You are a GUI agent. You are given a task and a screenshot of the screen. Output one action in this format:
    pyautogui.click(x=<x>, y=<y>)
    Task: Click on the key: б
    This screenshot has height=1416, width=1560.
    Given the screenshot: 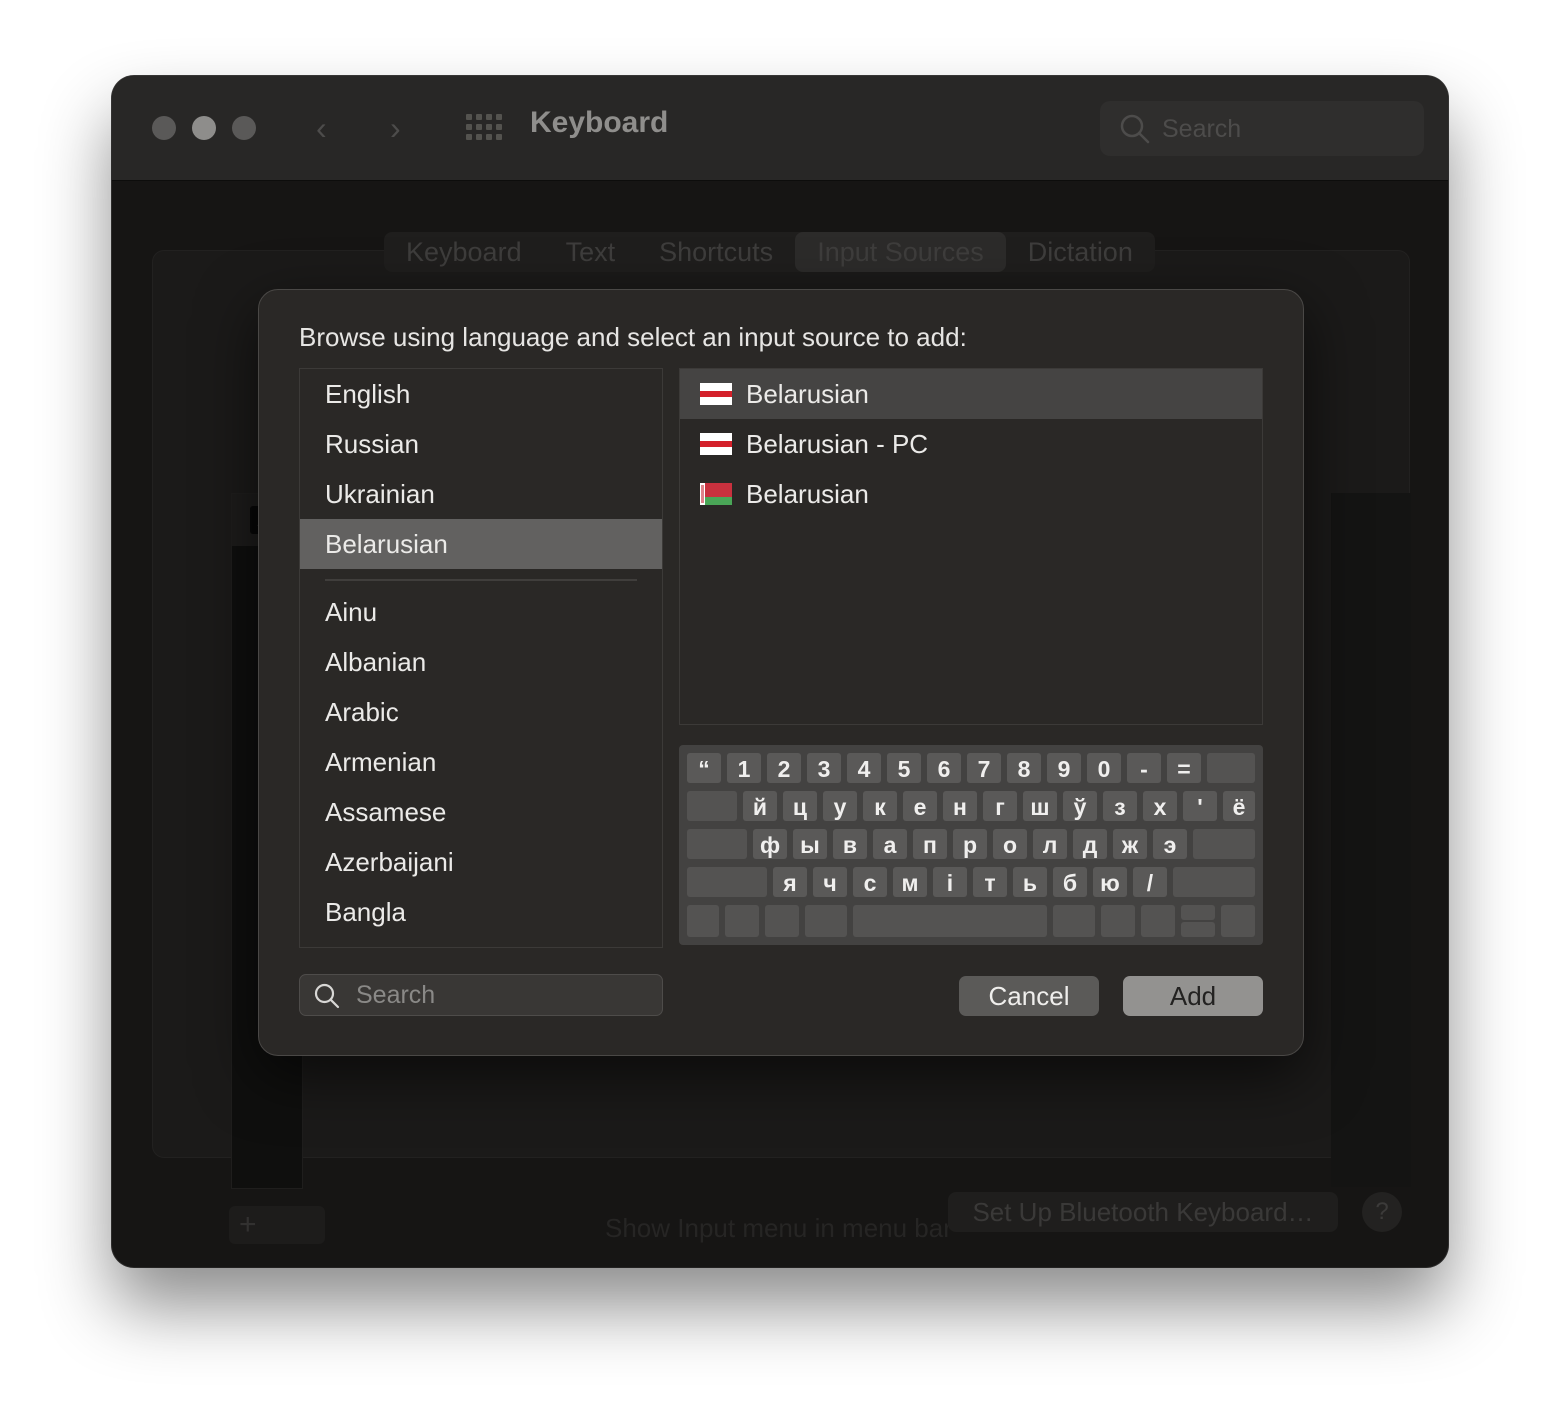 What is the action you would take?
    pyautogui.click(x=1070, y=882)
    